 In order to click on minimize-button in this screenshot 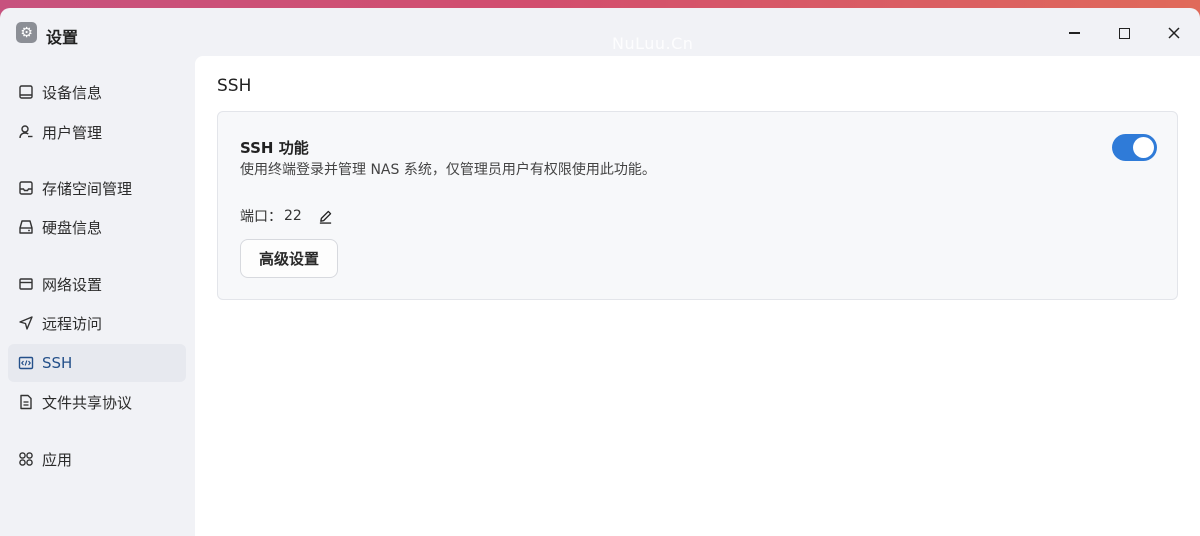, I will do `click(1074, 33)`.